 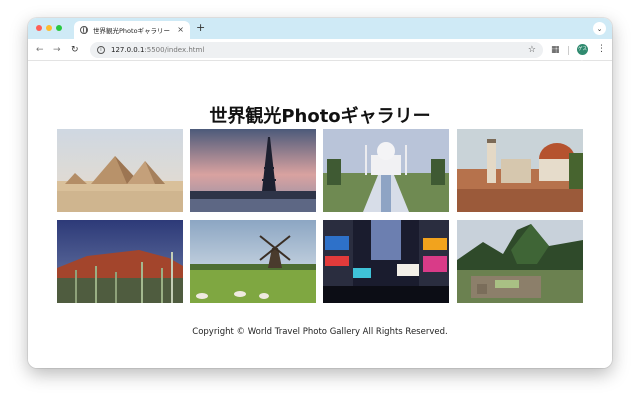 What do you see at coordinates (200, 28) in the screenshot?
I see `new-tab-button: +` at bounding box center [200, 28].